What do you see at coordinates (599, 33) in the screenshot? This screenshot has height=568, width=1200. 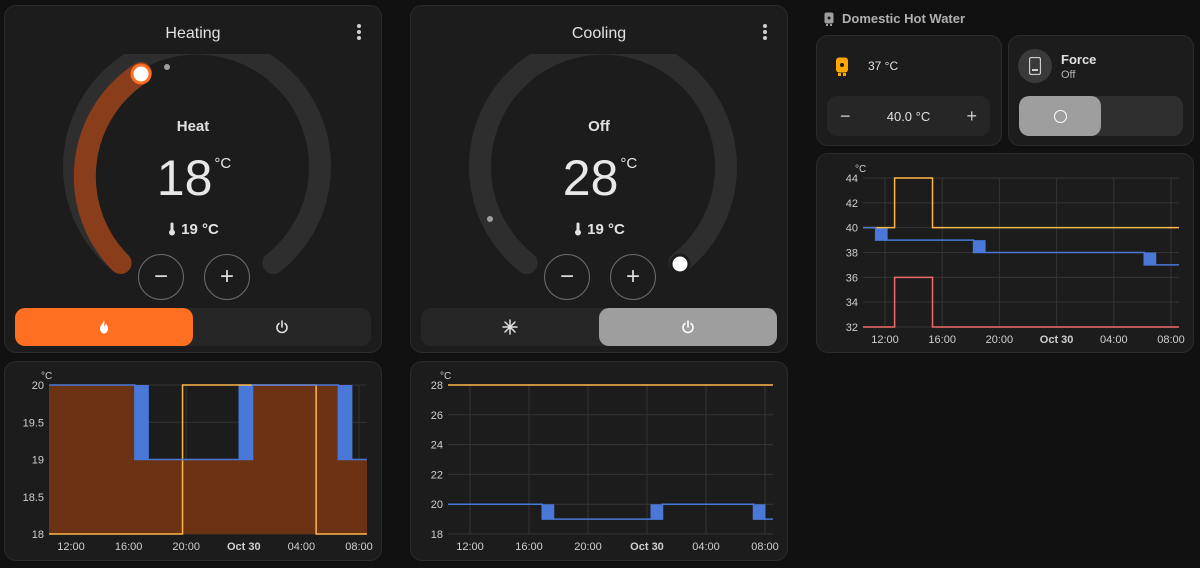 I see `cooling-title: Cooling` at bounding box center [599, 33].